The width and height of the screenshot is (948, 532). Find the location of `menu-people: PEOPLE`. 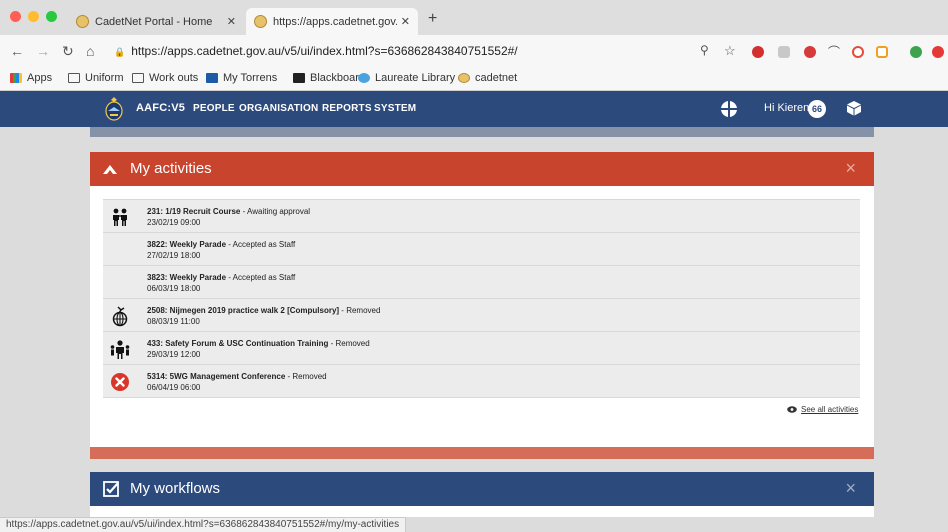

menu-people: PEOPLE is located at coordinates (214, 108).